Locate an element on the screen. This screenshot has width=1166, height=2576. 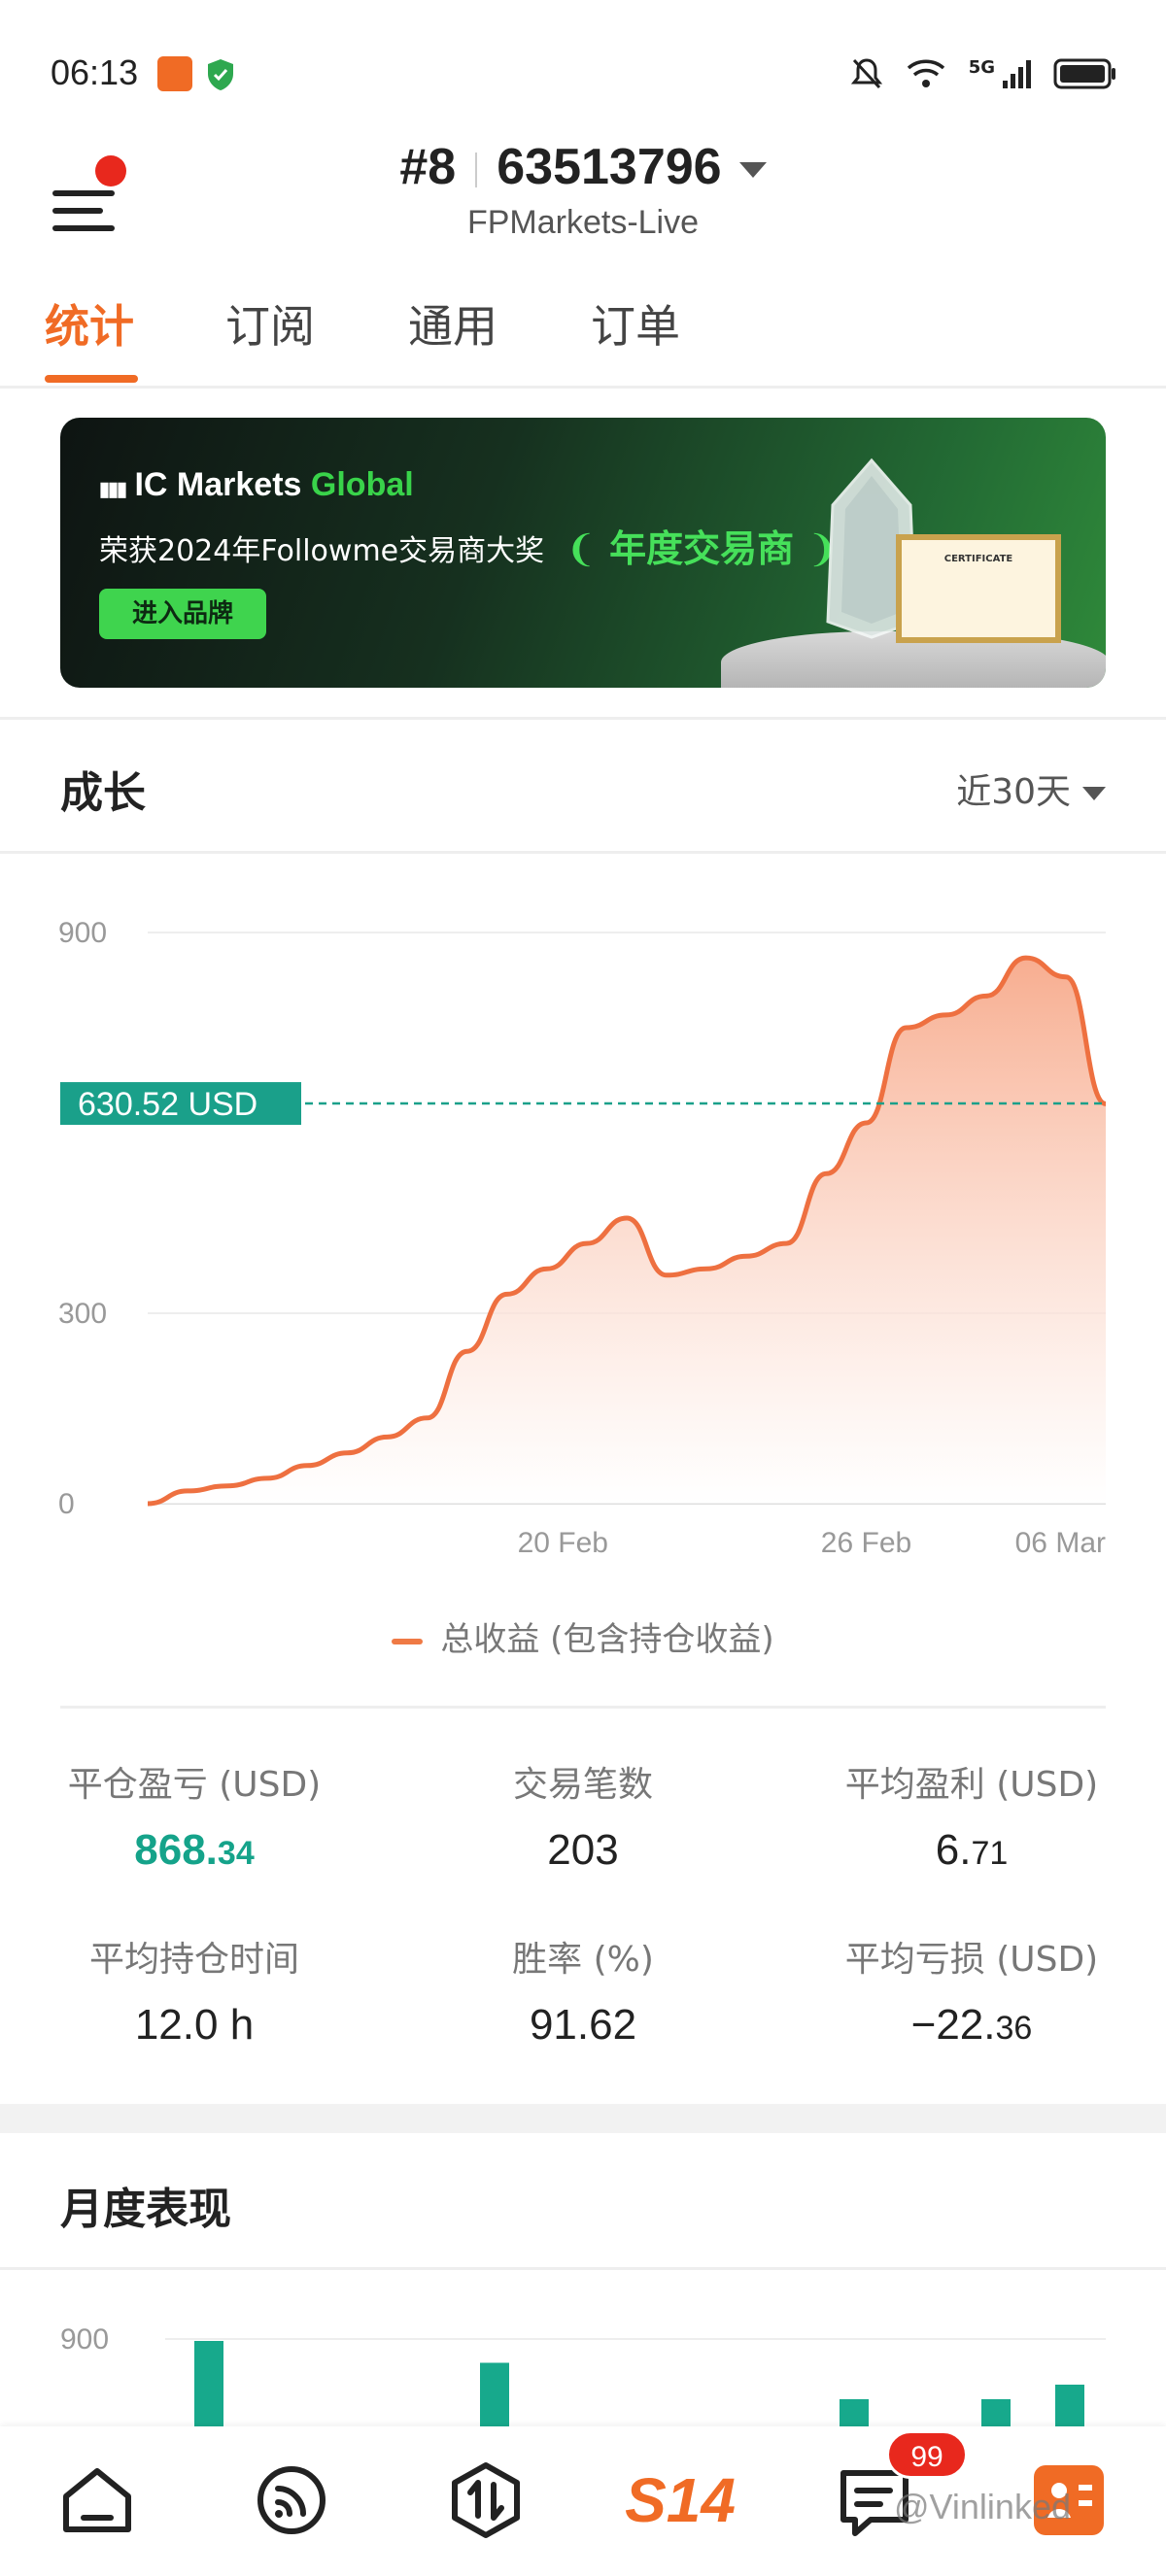
stat-int: 203 is located at coordinates (583, 1850).